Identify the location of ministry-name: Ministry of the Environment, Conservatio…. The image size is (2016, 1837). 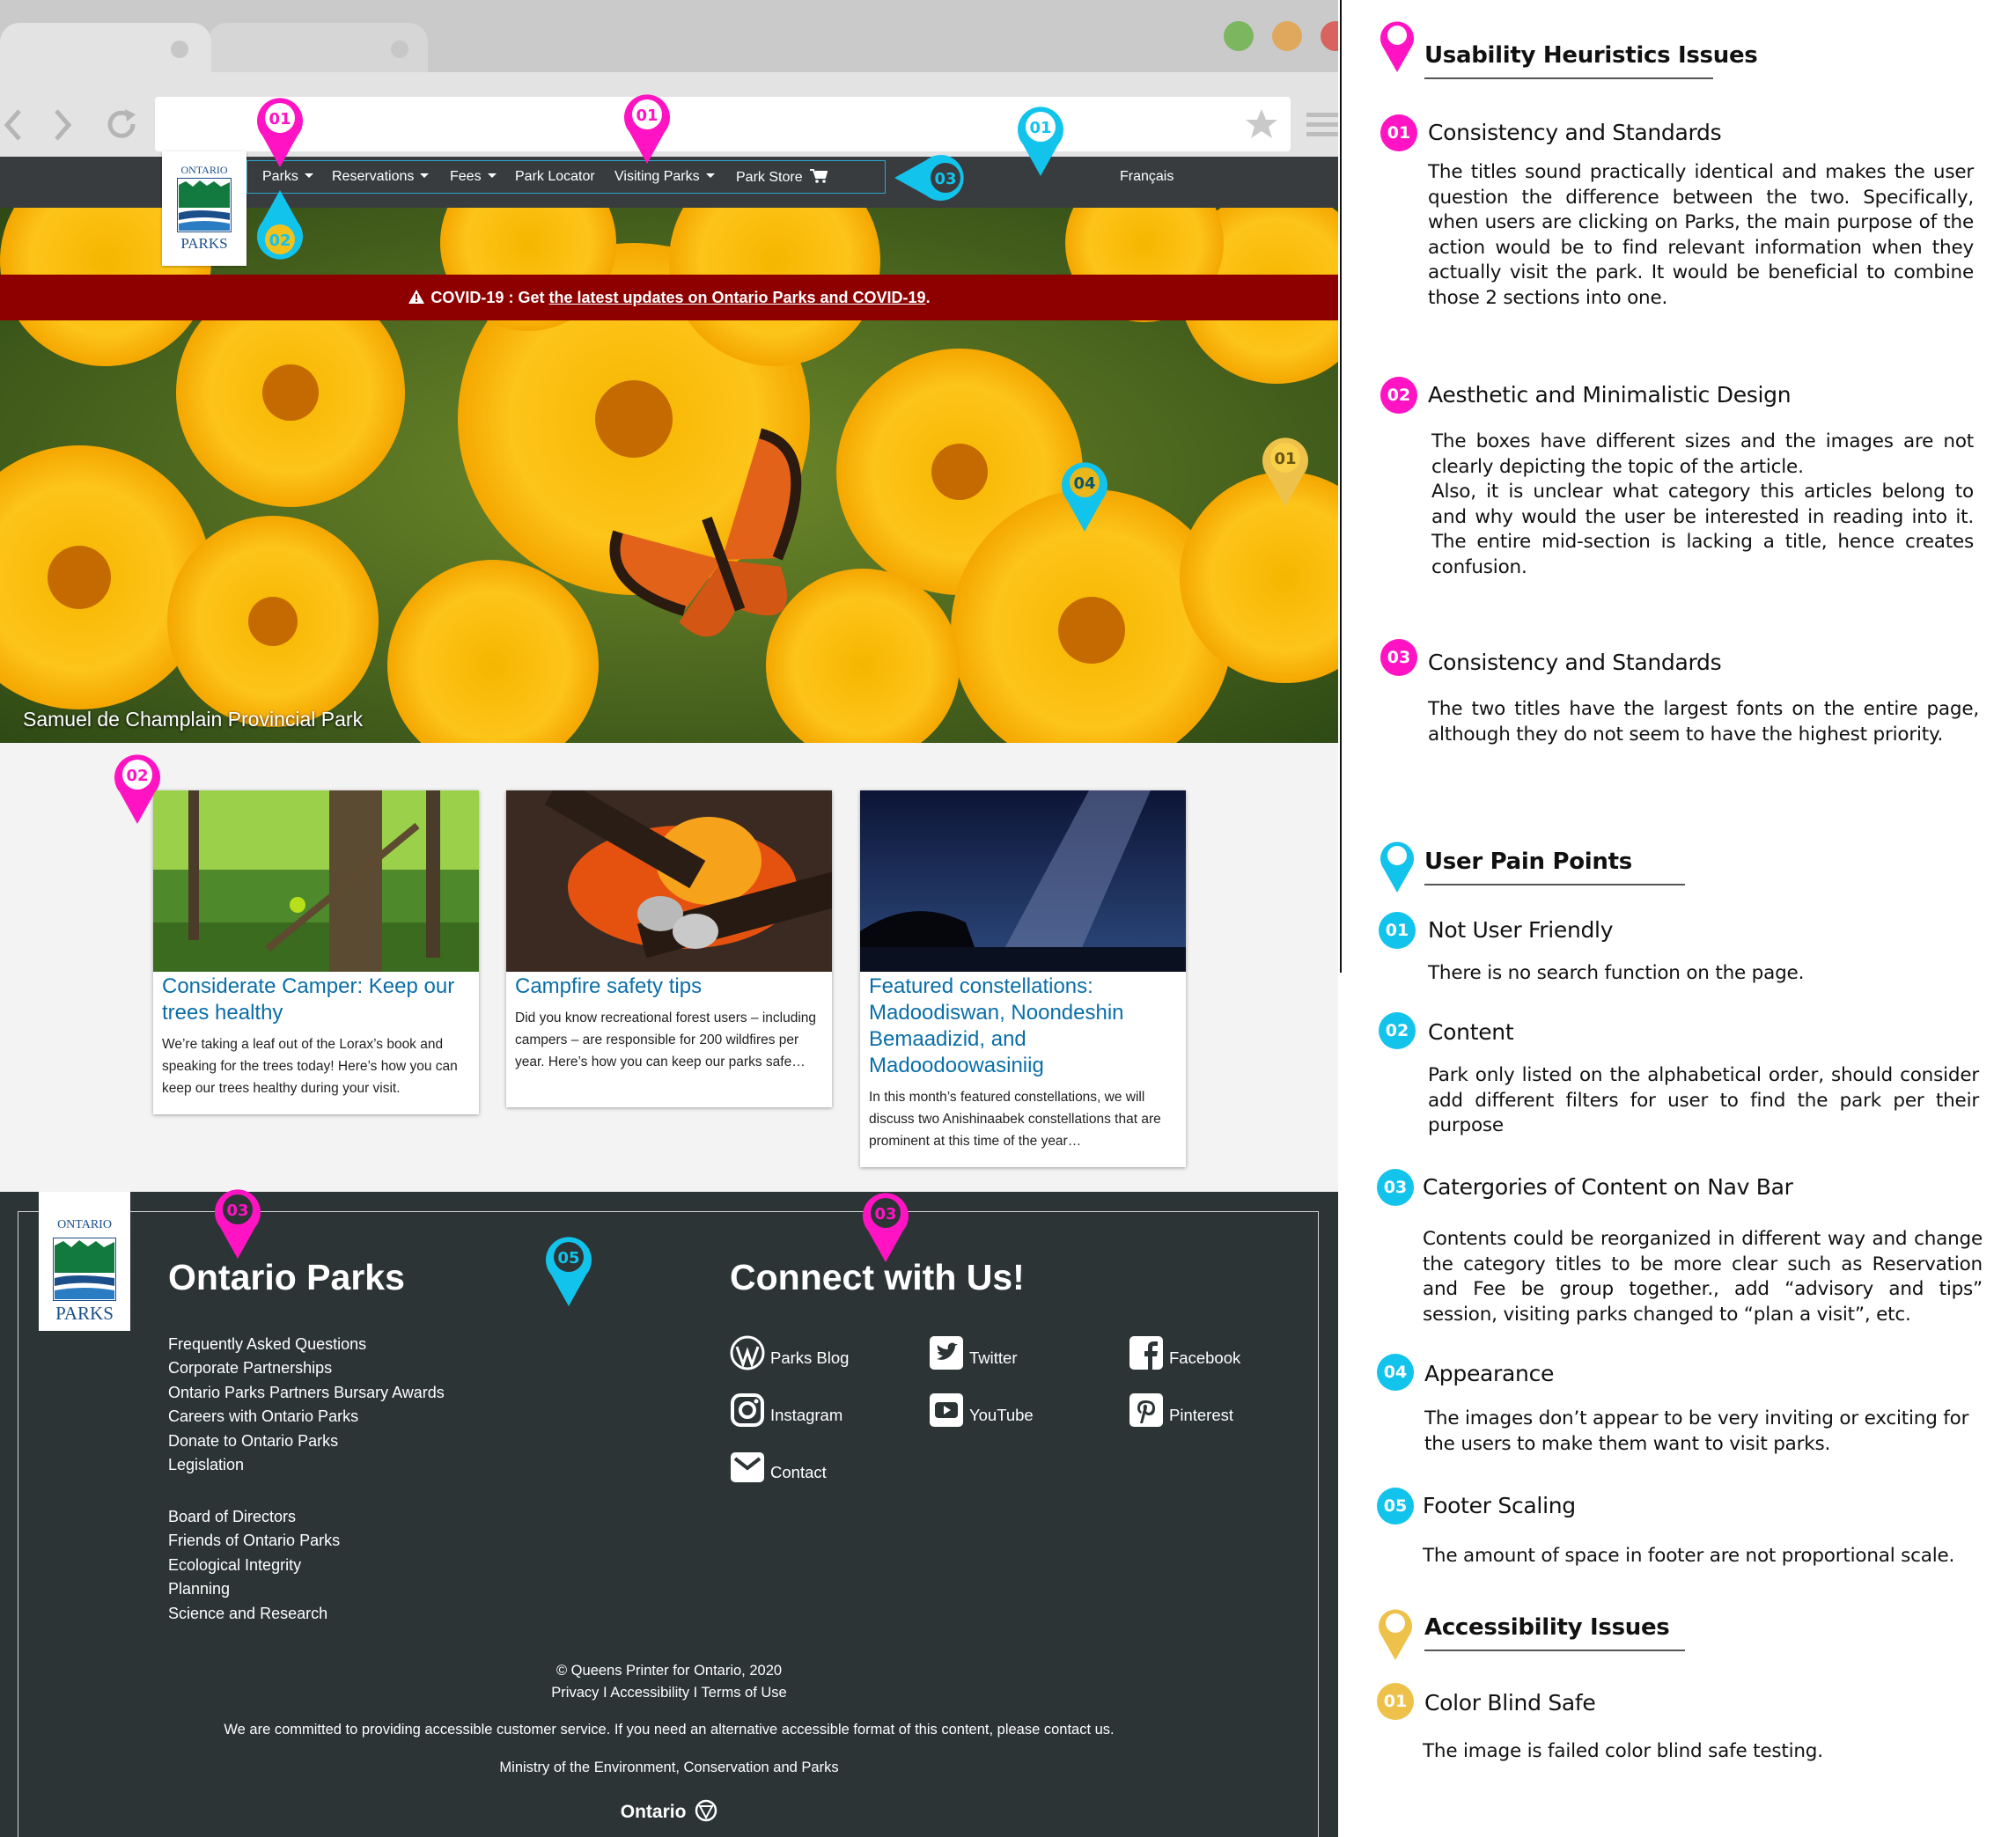
(669, 1768).